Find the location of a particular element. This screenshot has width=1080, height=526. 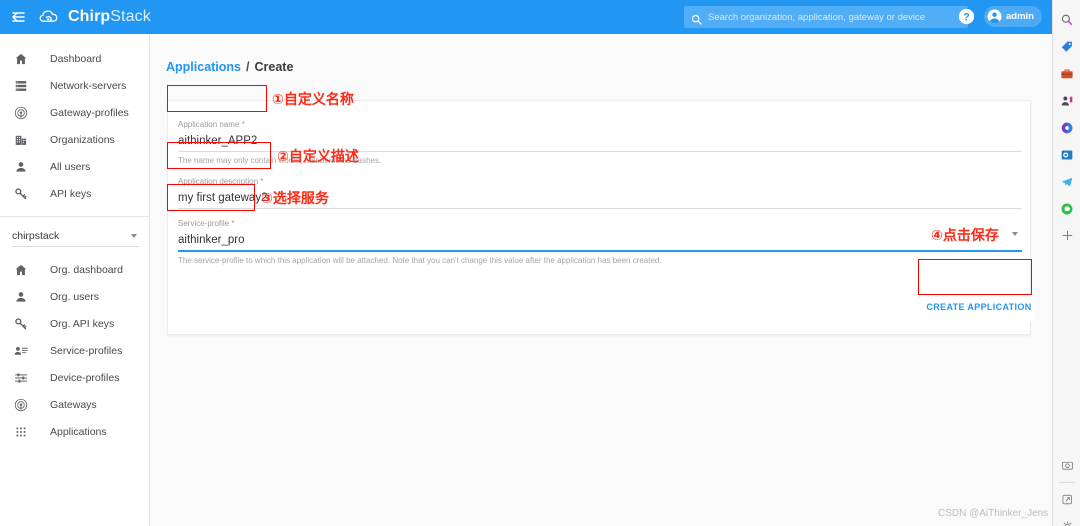

sidebar-label: Gateways is located at coordinates (73, 404).